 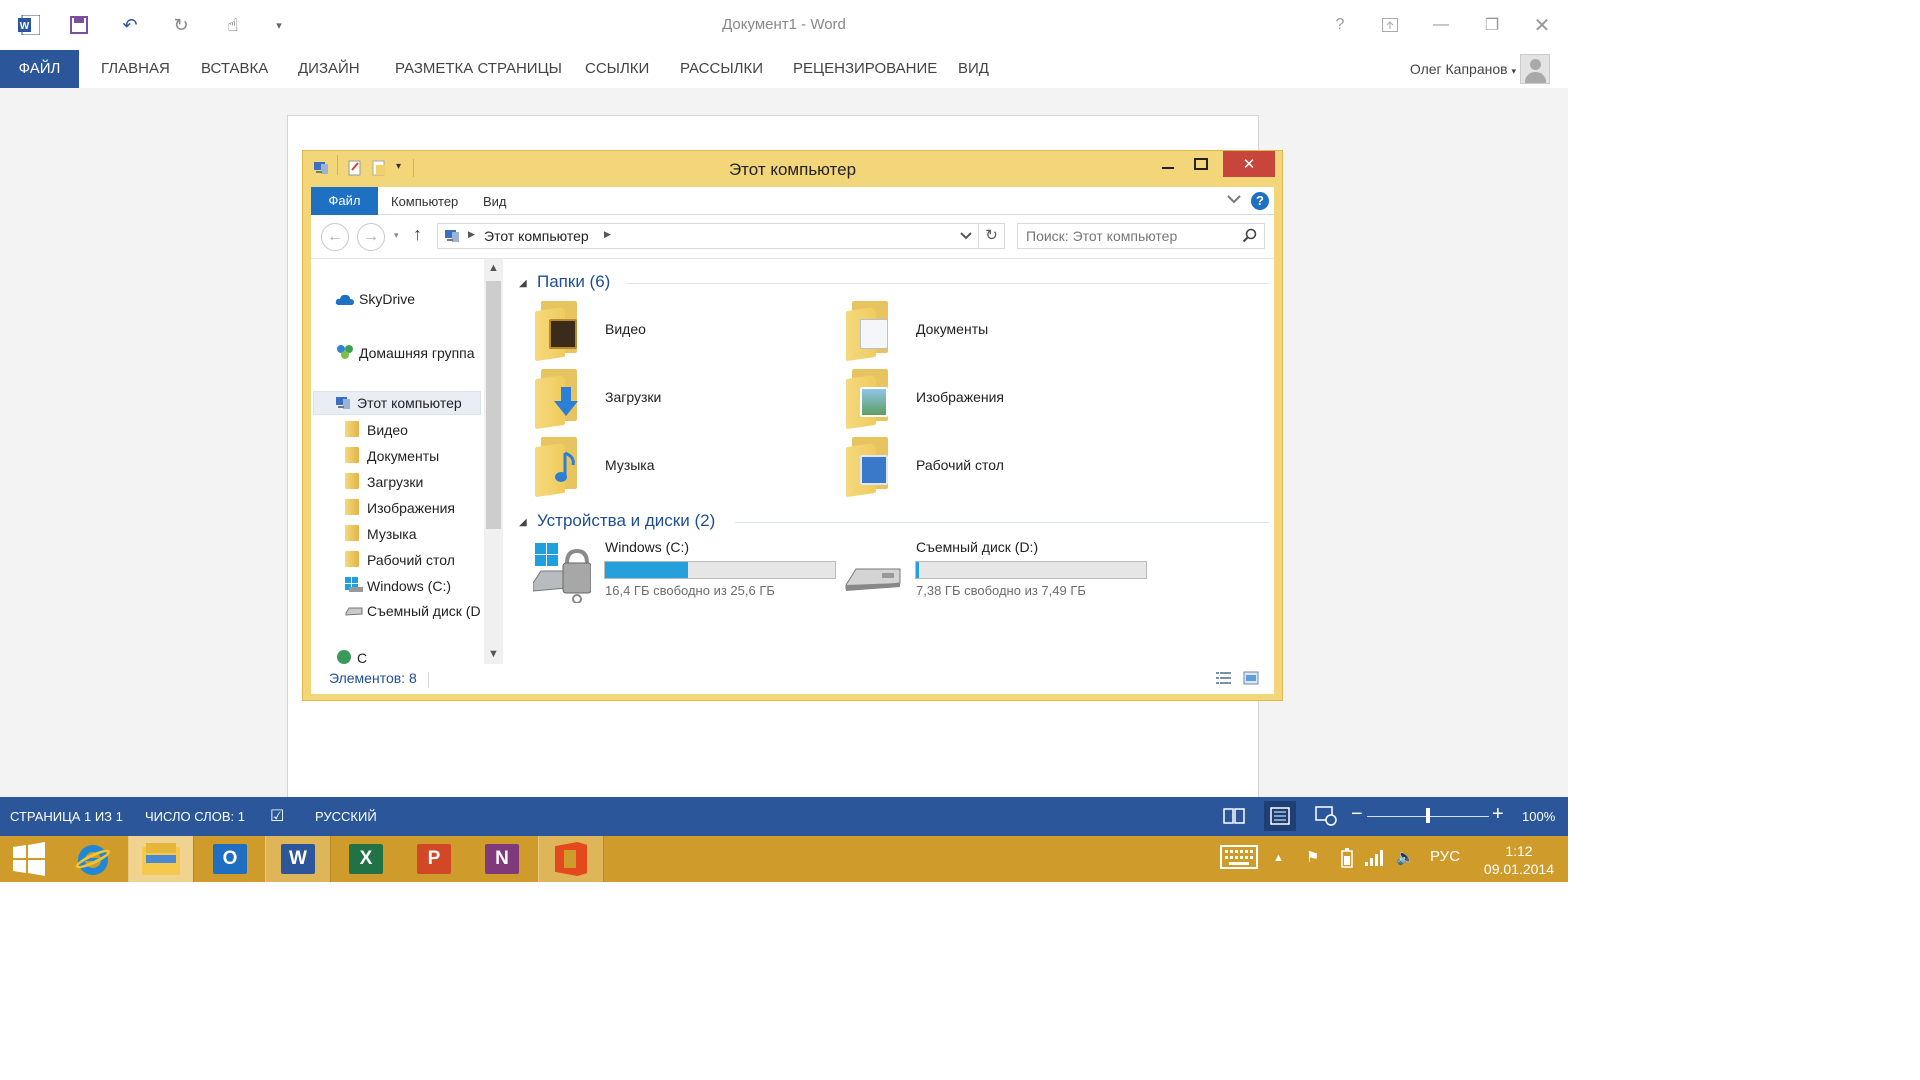 What do you see at coordinates (398, 404) in the screenshot?
I see `nav-item-this-pc: Этот компьютер` at bounding box center [398, 404].